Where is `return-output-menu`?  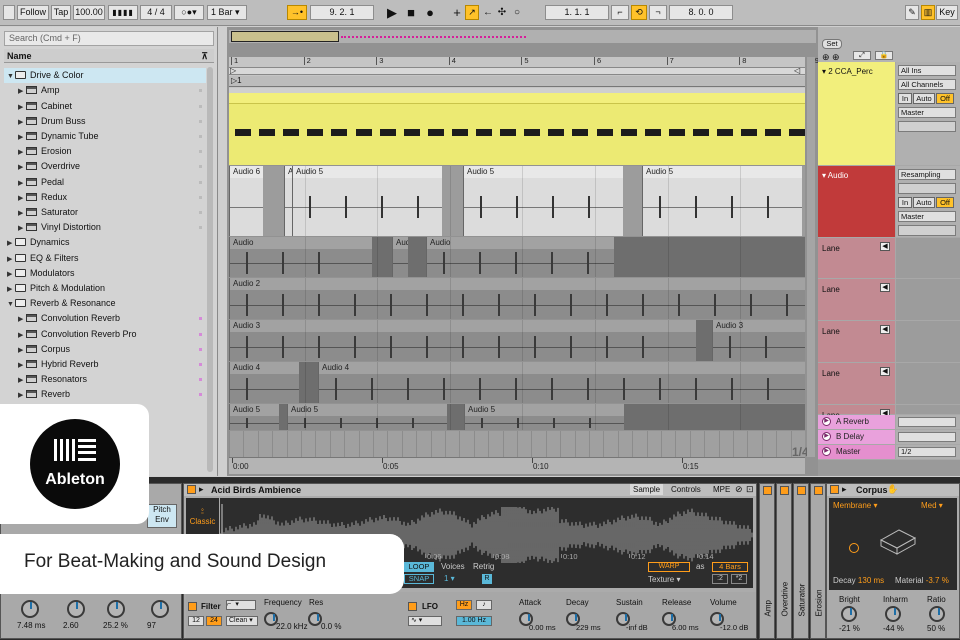
return-output-menu is located at coordinates (927, 422).